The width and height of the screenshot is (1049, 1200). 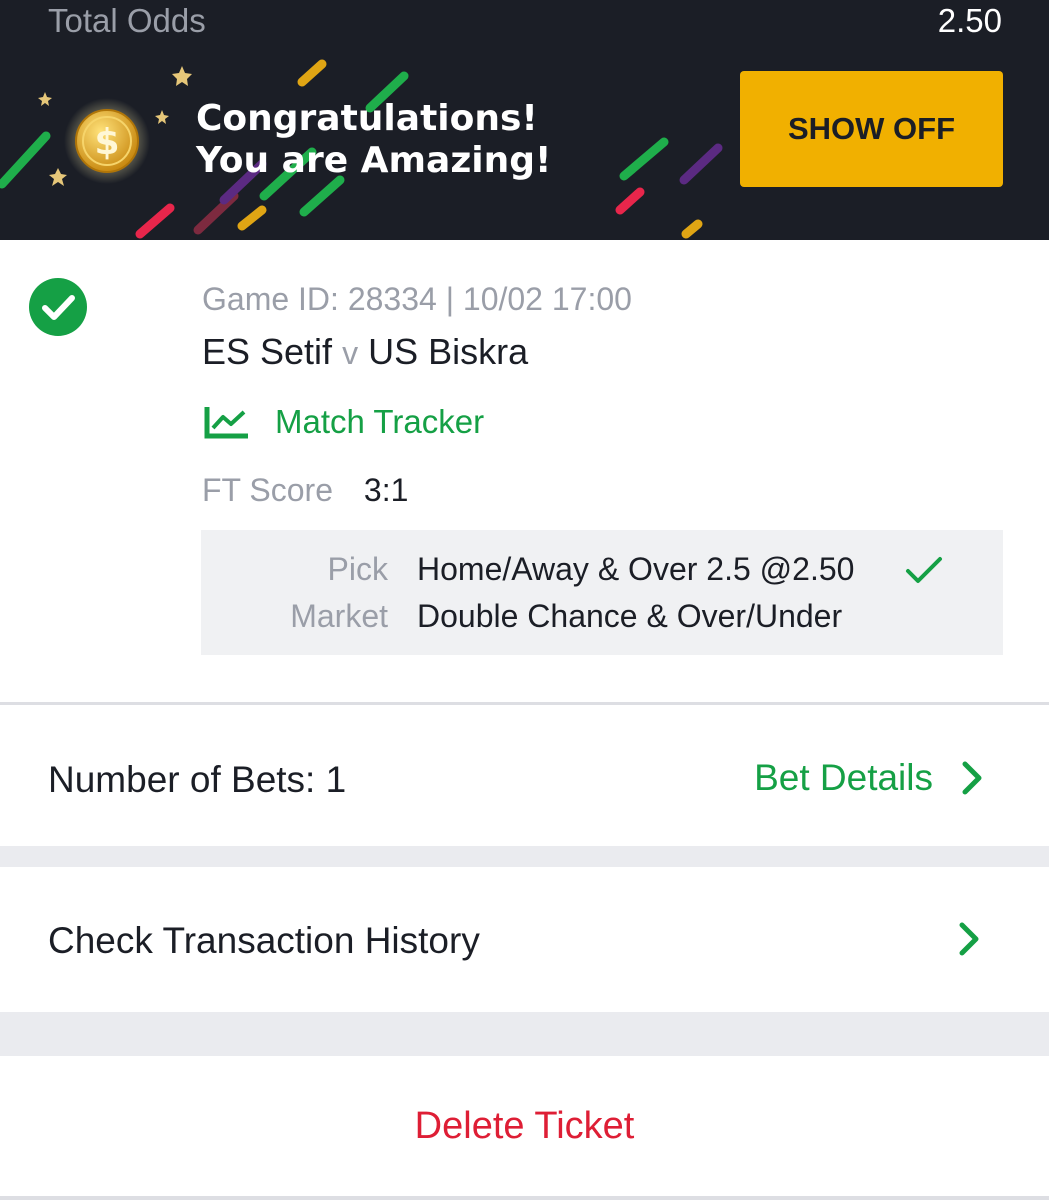 I want to click on bets-row: Number of Bets: 1 Bet Details, so click(x=524, y=775).